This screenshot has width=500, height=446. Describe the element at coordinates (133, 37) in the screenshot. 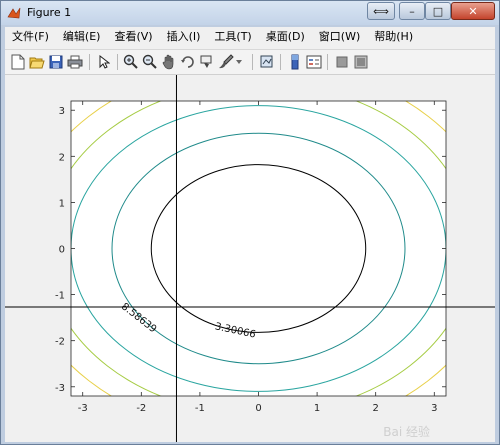

I see `menu-view: 查看(V)` at that location.